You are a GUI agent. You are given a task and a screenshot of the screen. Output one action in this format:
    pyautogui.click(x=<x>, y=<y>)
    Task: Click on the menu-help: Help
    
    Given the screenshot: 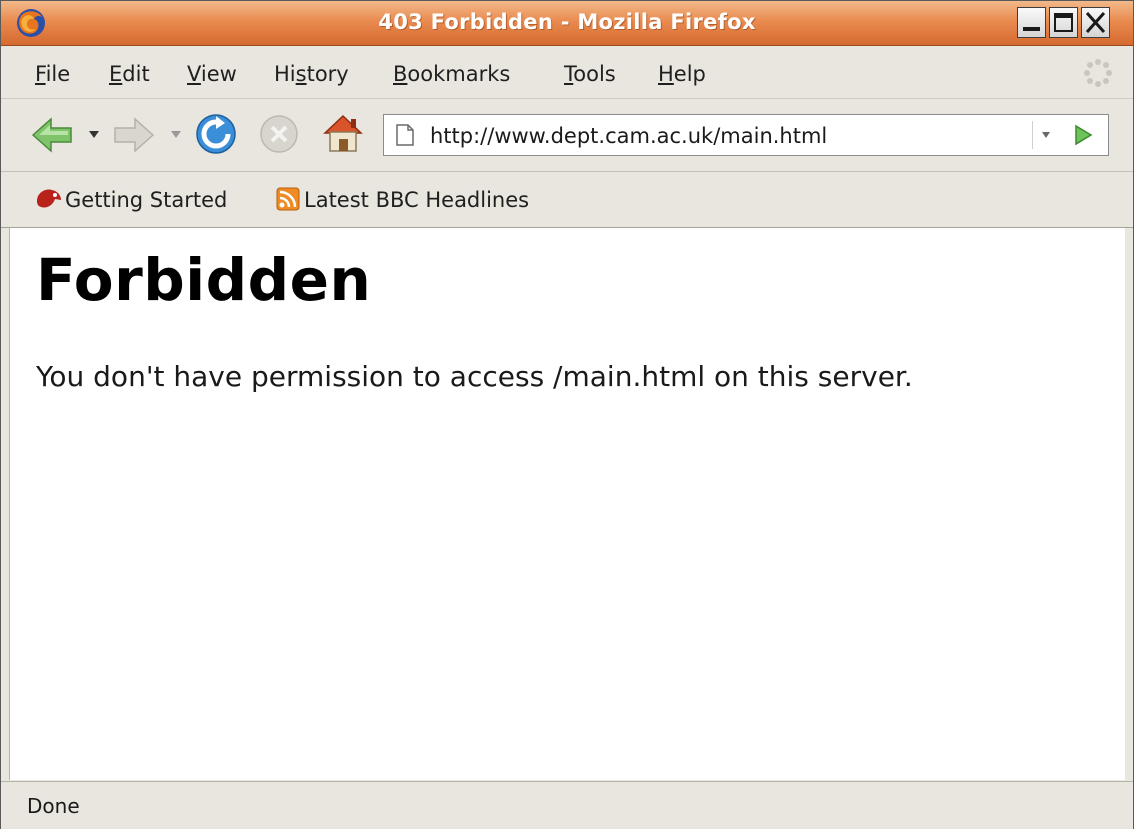 What is the action you would take?
    pyautogui.click(x=682, y=74)
    